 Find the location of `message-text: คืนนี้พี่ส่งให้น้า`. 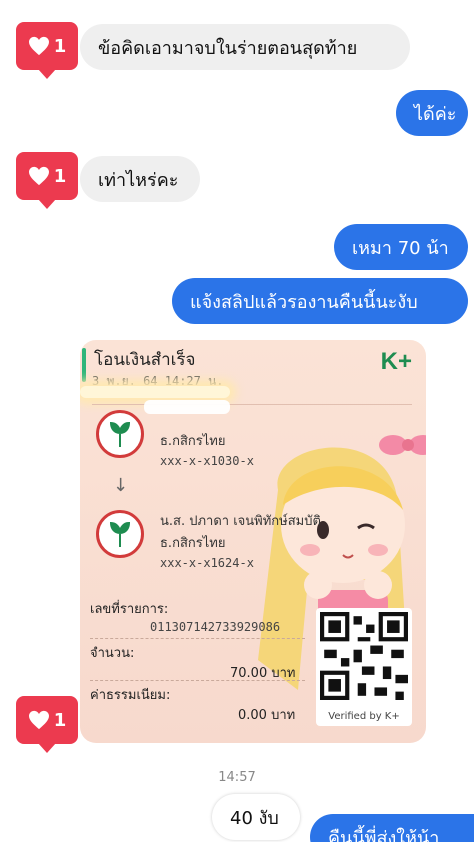

message-text: คืนนี้พี่ส่งให้น้า is located at coordinates (384, 834).